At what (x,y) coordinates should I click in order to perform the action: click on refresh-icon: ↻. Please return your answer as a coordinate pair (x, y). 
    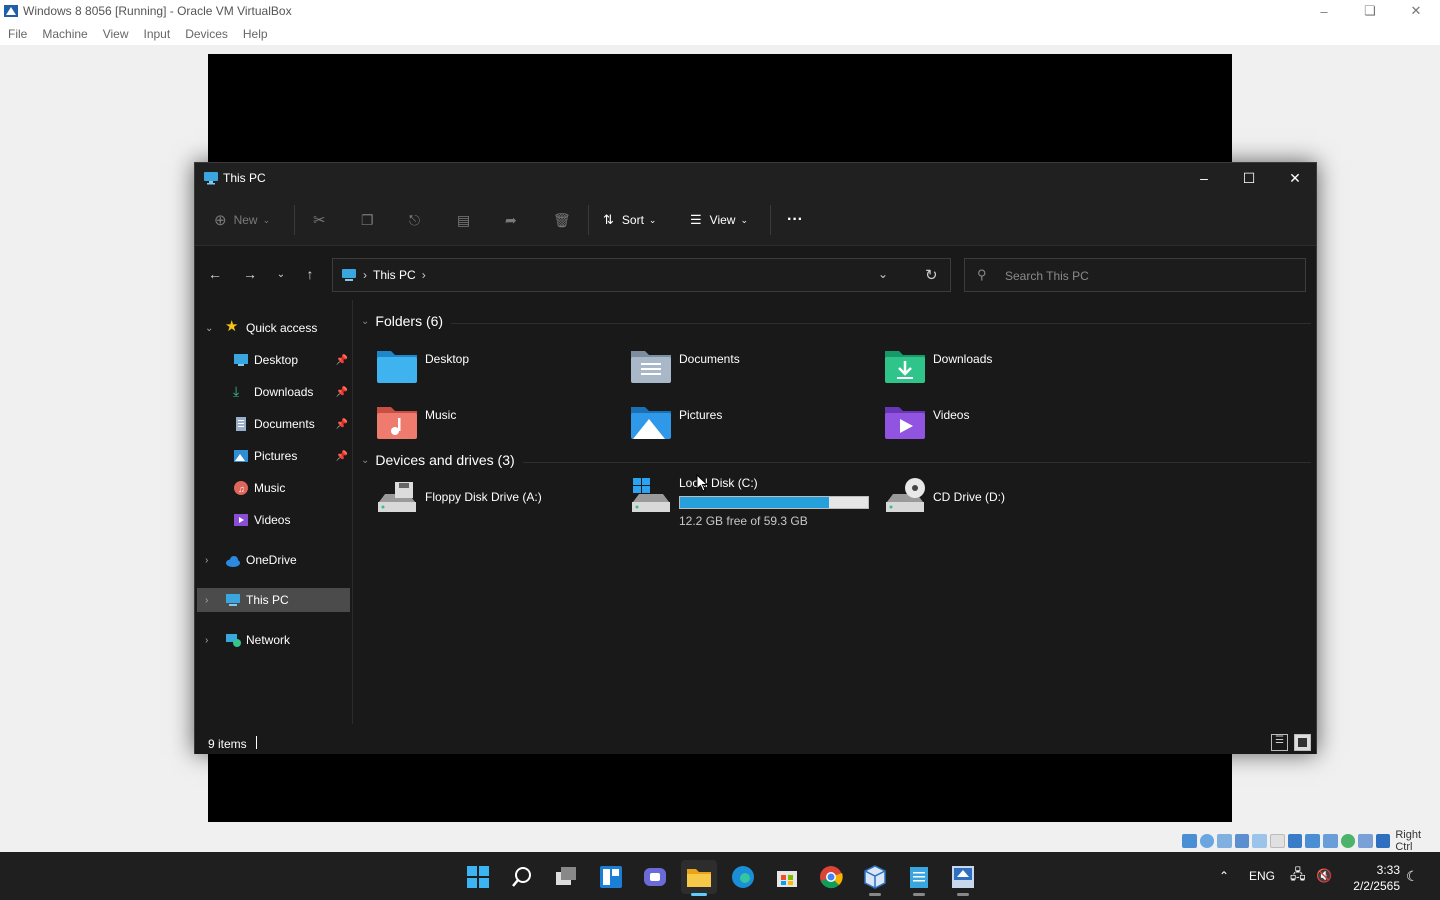
    Looking at the image, I should click on (931, 275).